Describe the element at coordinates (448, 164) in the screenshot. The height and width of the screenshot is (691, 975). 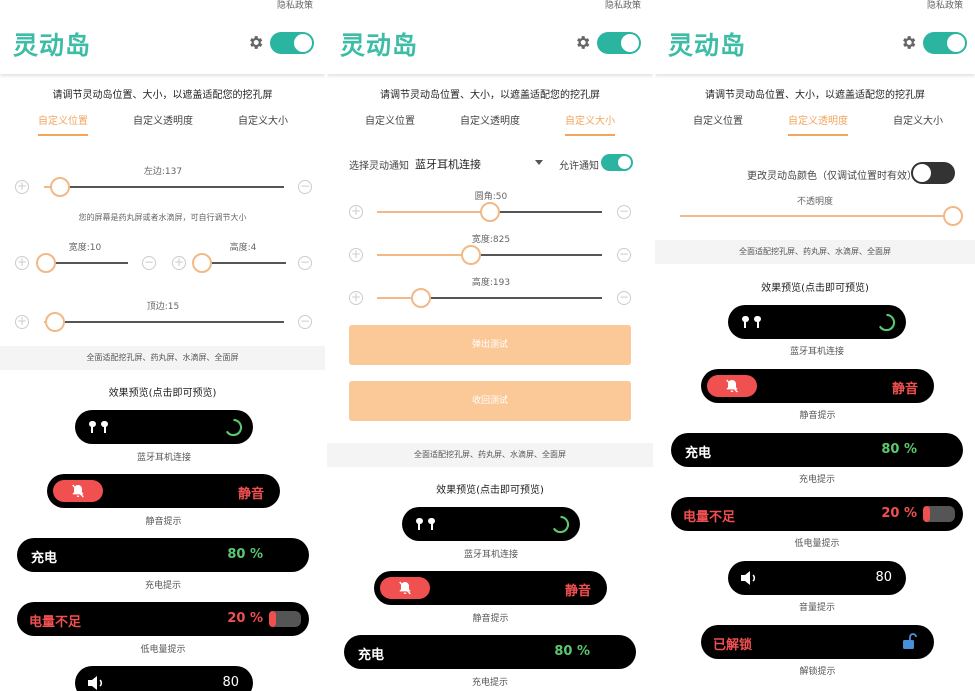
I see `notification-select: 蓝牙耳机连接` at that location.